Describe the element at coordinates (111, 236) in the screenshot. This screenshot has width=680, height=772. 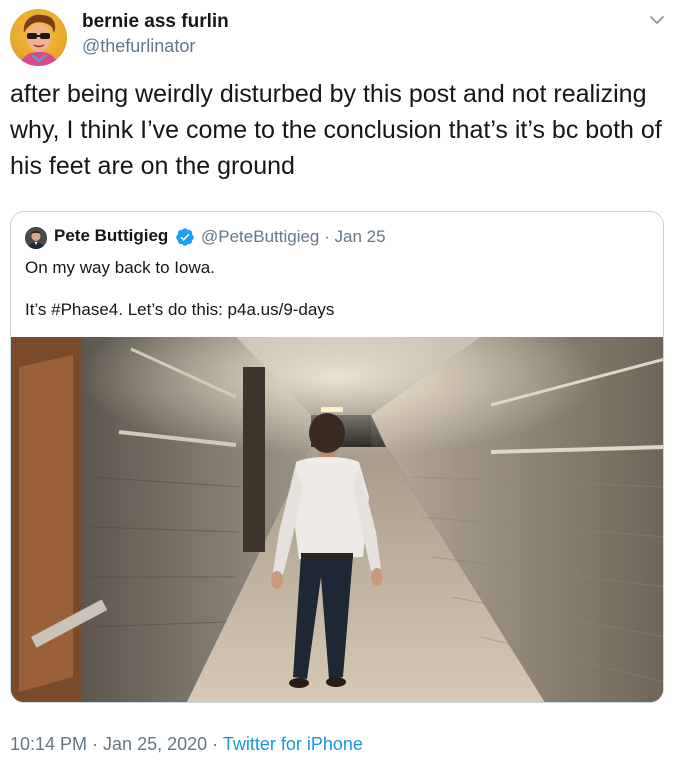
I see `quoted-author-name: Pete Buttigieg` at that location.